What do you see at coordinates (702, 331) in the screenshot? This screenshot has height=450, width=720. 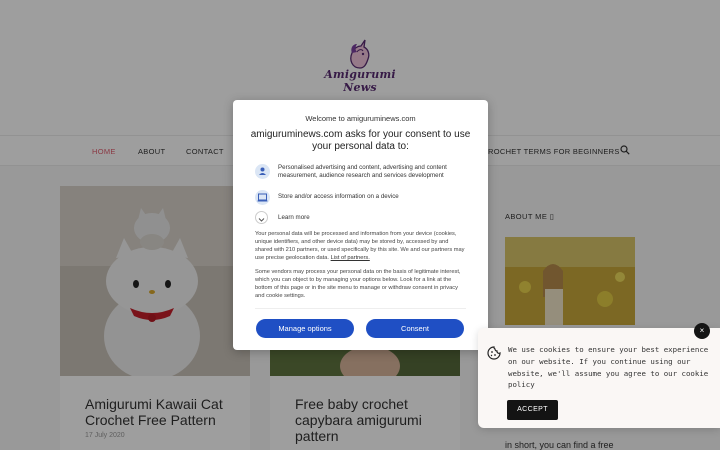 I see `close-icon: ×` at bounding box center [702, 331].